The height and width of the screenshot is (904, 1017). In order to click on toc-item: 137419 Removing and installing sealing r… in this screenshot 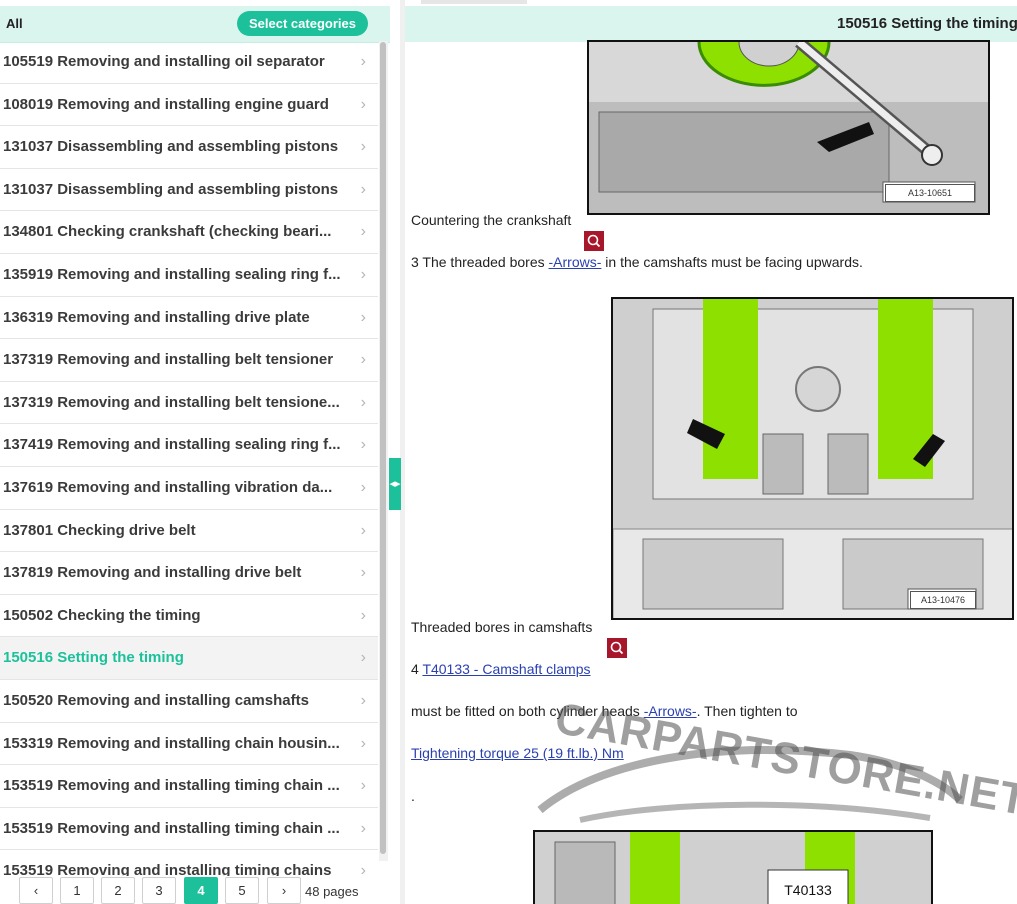, I will do `click(189, 445)`.